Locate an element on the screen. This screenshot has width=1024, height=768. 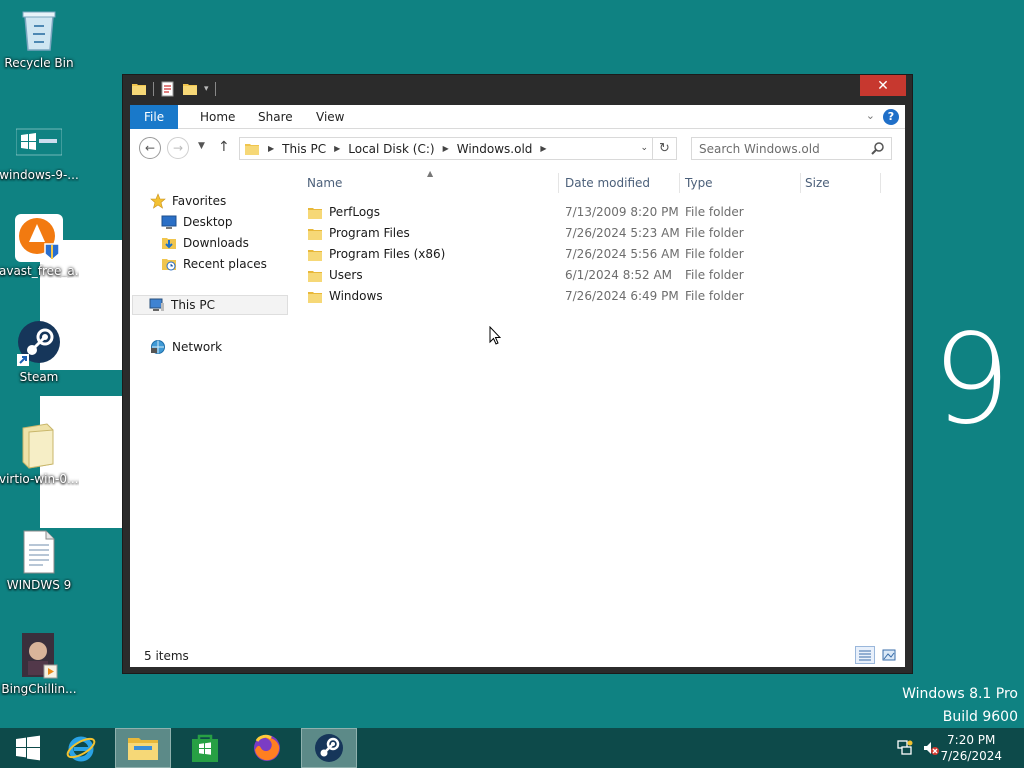
desktop-icon-steam: Steam is located at coordinates (39, 352).